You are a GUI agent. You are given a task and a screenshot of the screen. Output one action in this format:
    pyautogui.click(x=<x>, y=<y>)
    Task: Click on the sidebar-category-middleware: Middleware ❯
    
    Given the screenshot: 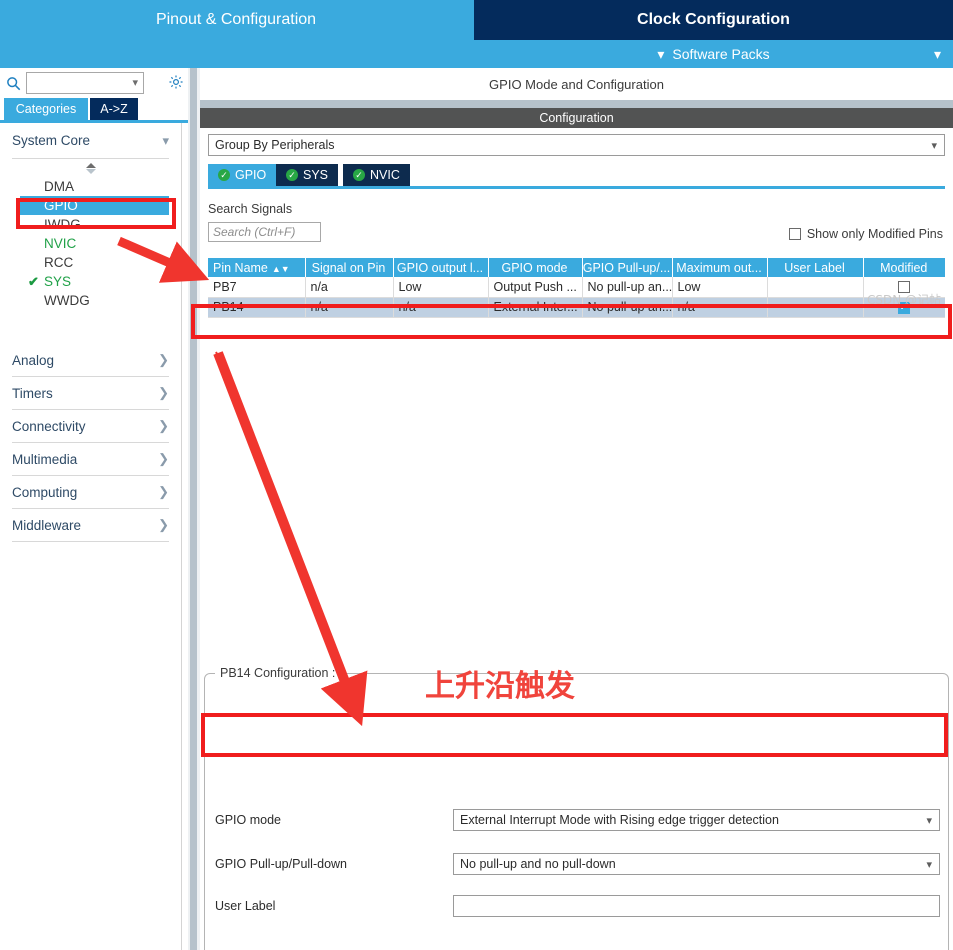 What is the action you would take?
    pyautogui.click(x=90, y=525)
    